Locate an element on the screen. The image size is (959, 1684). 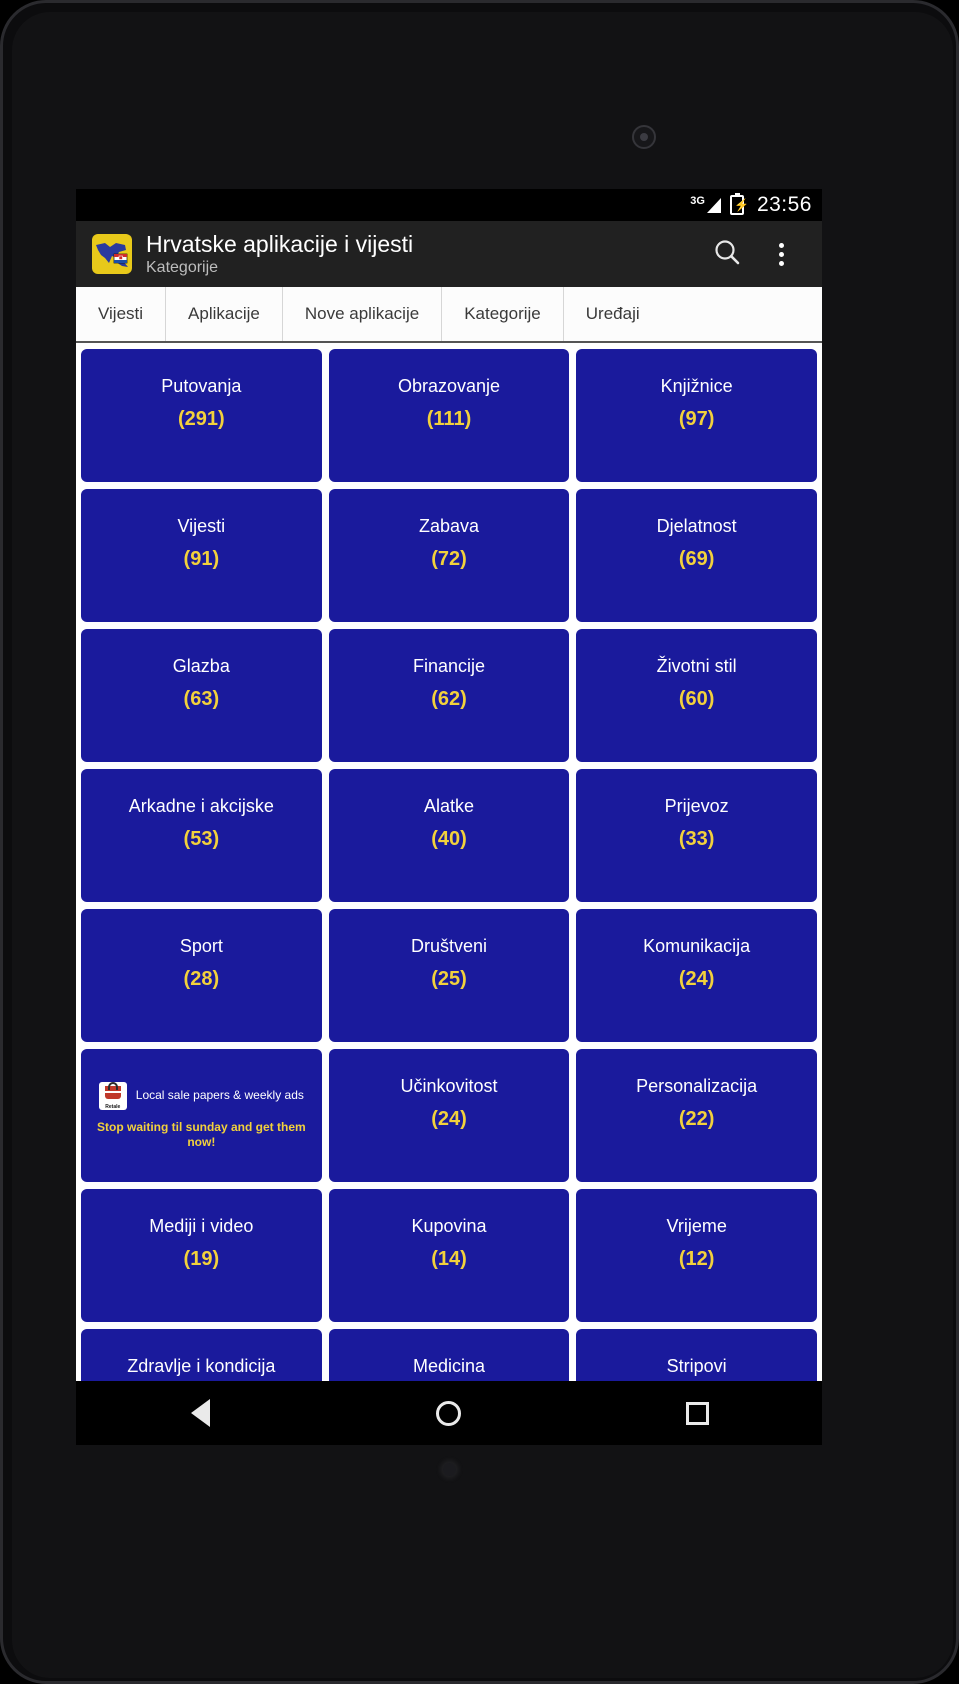
page-title: Hrvatske aplikacije i vijesti is located at coordinates (280, 244).